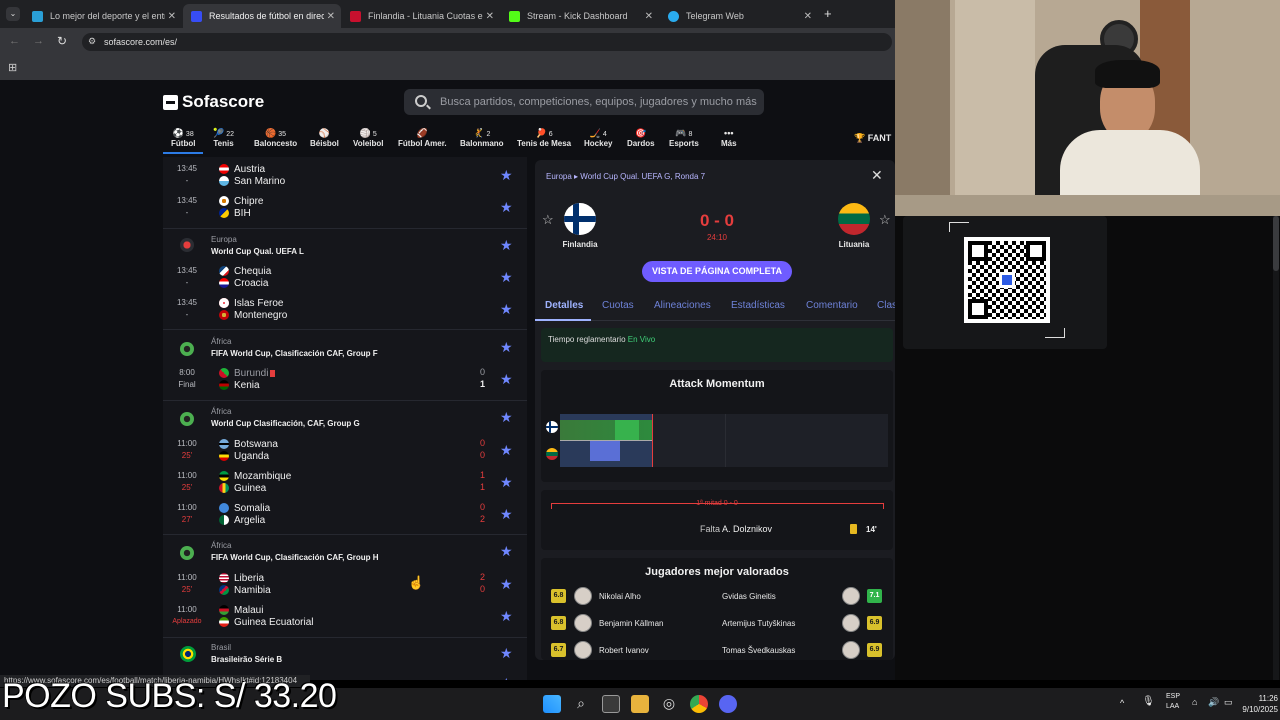  I want to click on tab-clasificacion: Clas, so click(887, 305).